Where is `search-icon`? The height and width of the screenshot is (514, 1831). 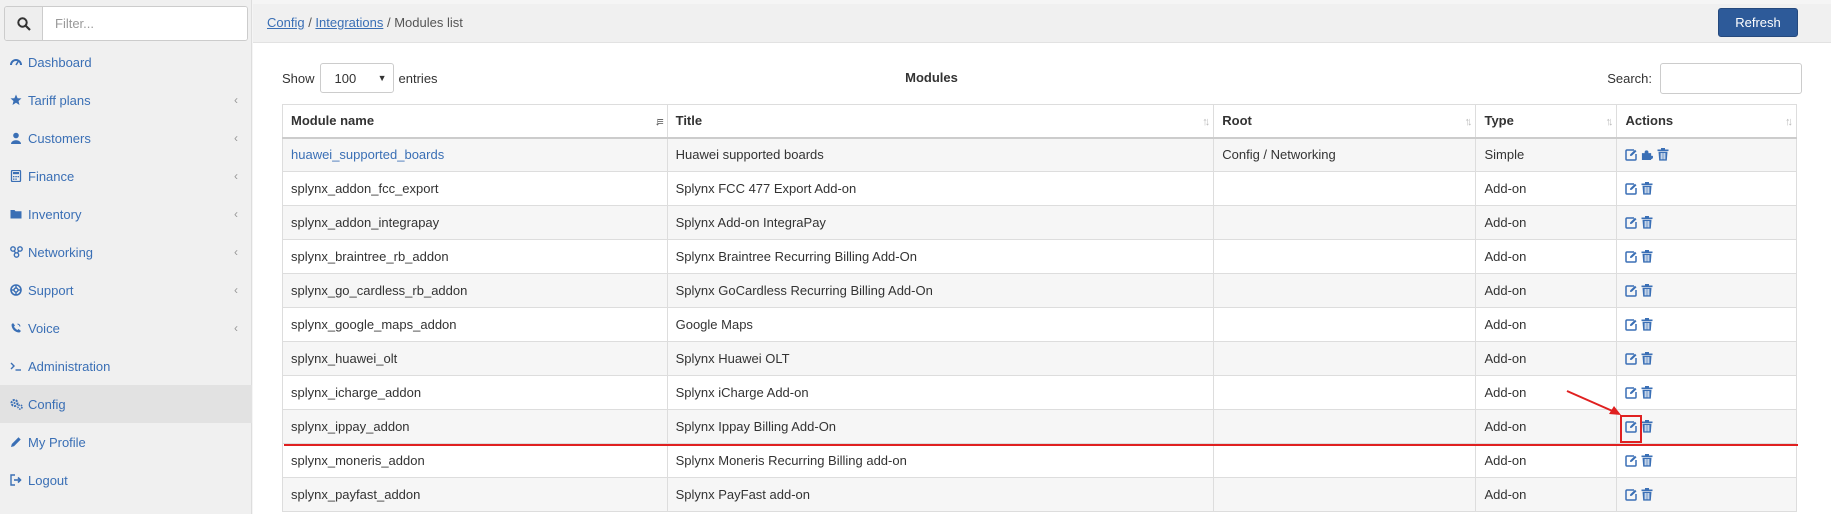
search-icon is located at coordinates (23, 23).